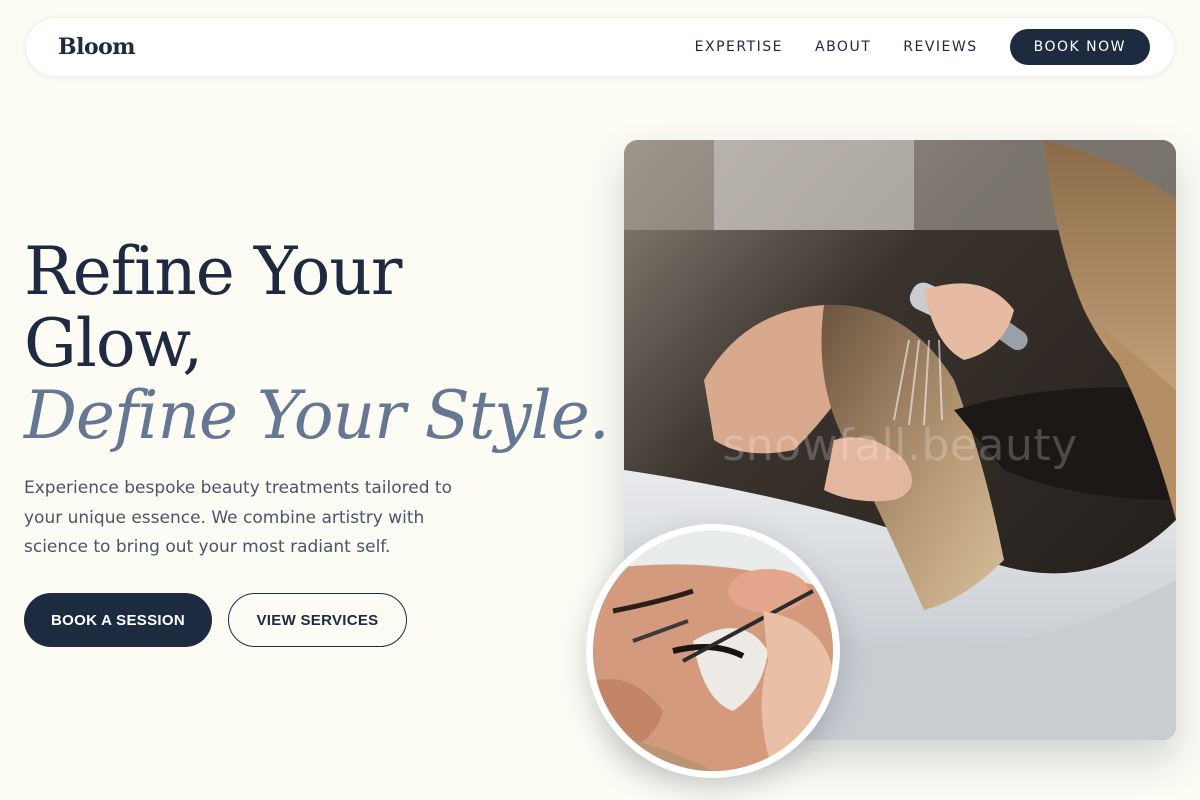  Describe the element at coordinates (1079, 47) in the screenshot. I see `book-now-button: BOOK NOW` at that location.